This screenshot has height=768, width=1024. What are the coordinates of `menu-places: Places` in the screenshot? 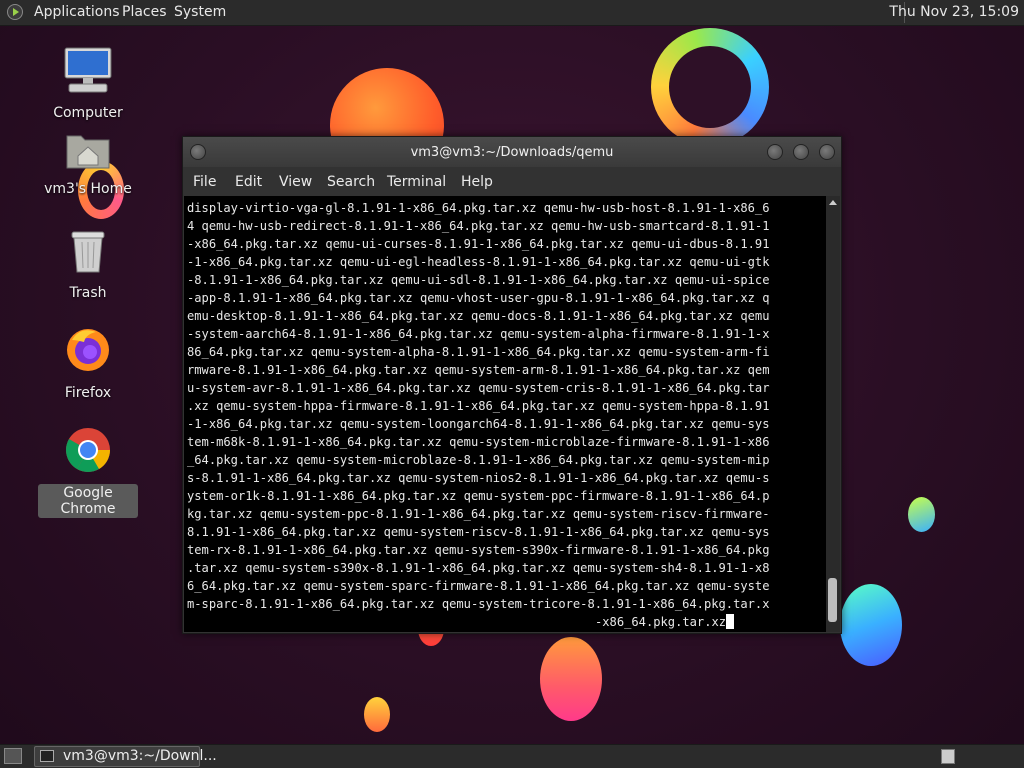 It's located at (144, 12).